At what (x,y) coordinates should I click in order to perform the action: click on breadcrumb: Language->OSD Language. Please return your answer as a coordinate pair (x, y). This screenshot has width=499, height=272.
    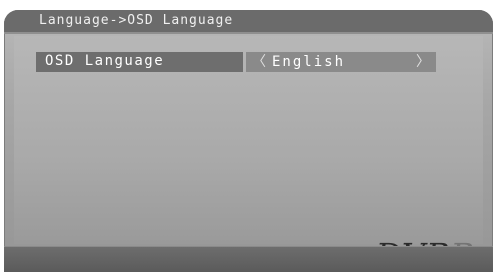
    Looking at the image, I should click on (136, 20).